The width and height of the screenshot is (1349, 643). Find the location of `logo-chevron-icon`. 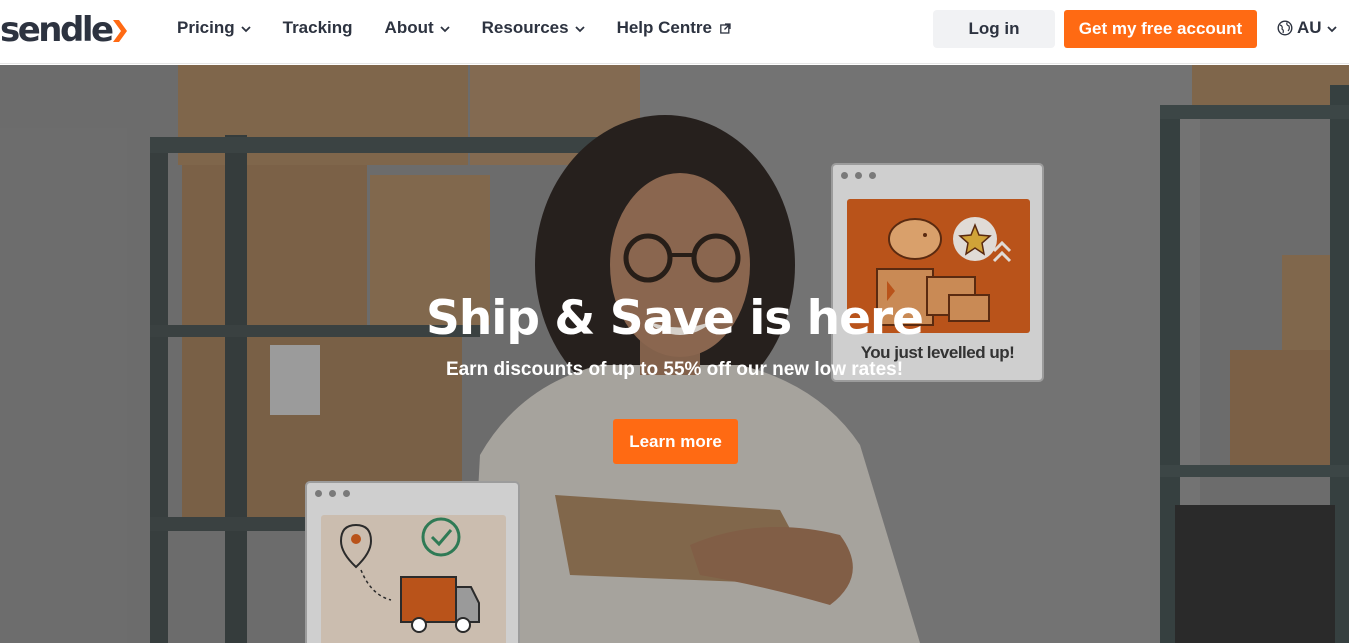

logo-chevron-icon is located at coordinates (119, 31).